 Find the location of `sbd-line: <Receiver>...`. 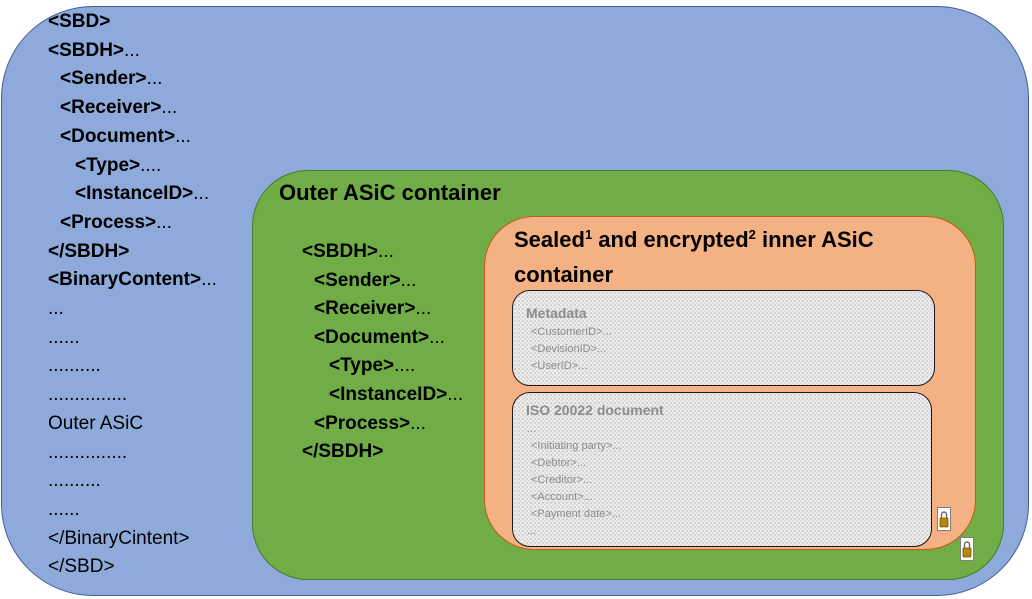

sbd-line: <Receiver>... is located at coordinates (119, 108).